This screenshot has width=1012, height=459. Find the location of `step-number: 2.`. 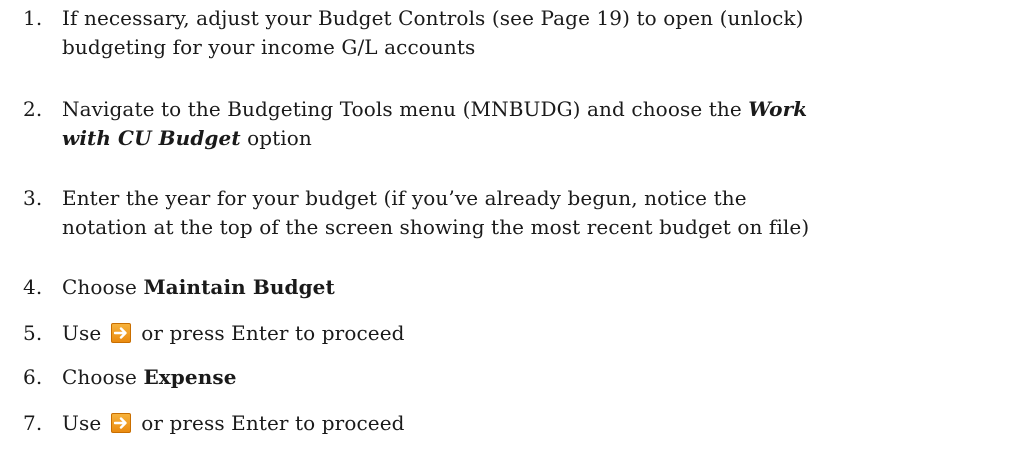

step-number: 2. is located at coordinates (33, 109).